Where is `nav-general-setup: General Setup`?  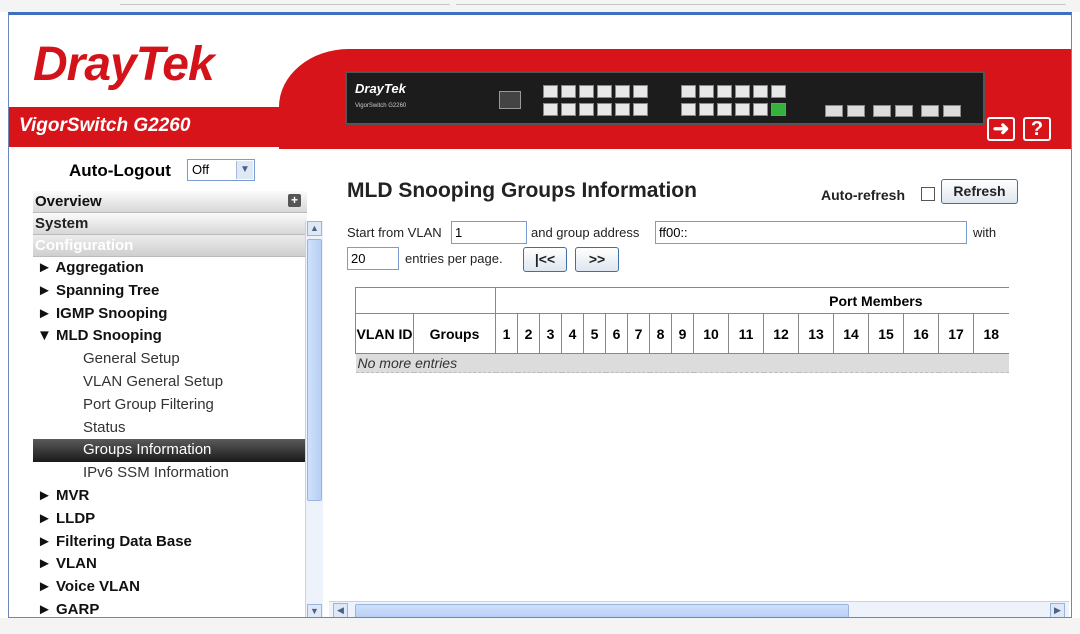 nav-general-setup: General Setup is located at coordinates (170, 359).